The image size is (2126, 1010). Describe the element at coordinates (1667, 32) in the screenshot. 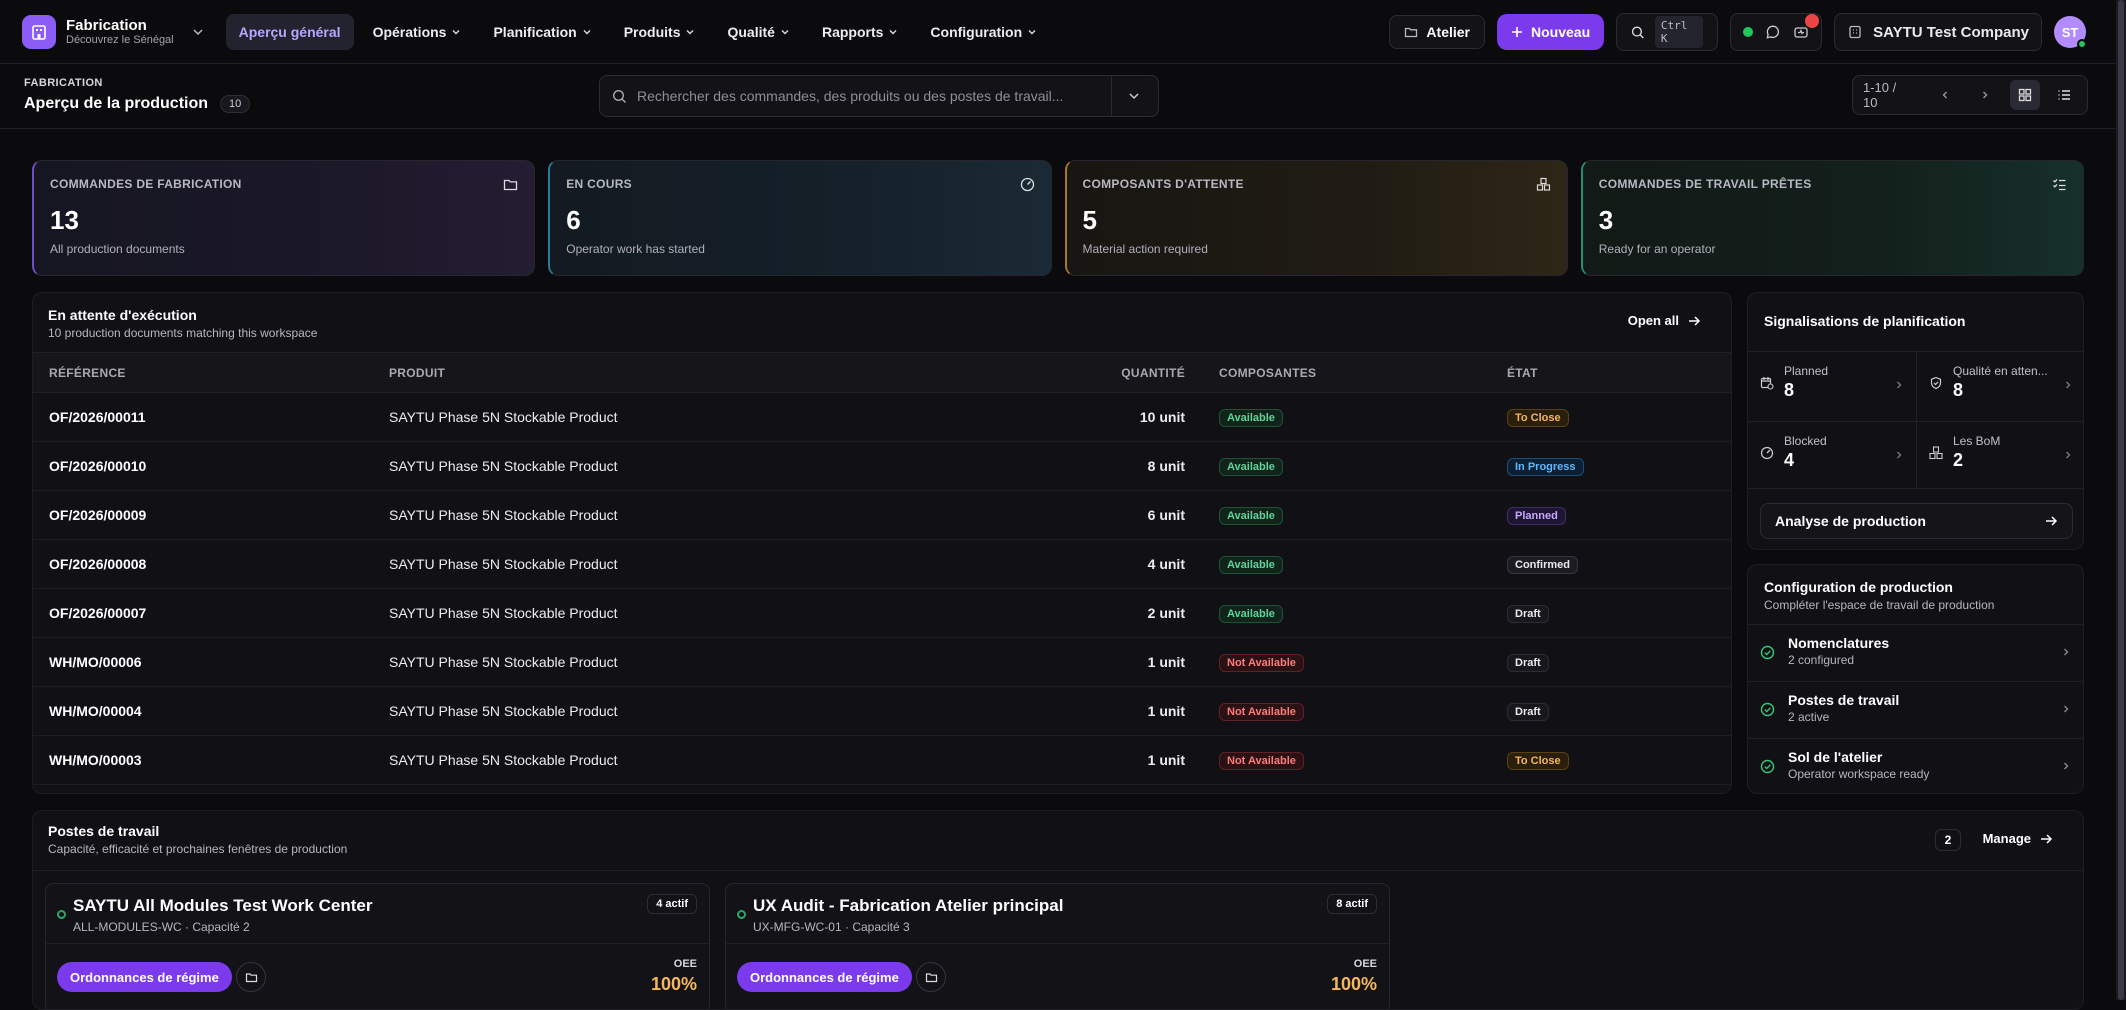

I see `command-search-button: Ctrl K` at that location.